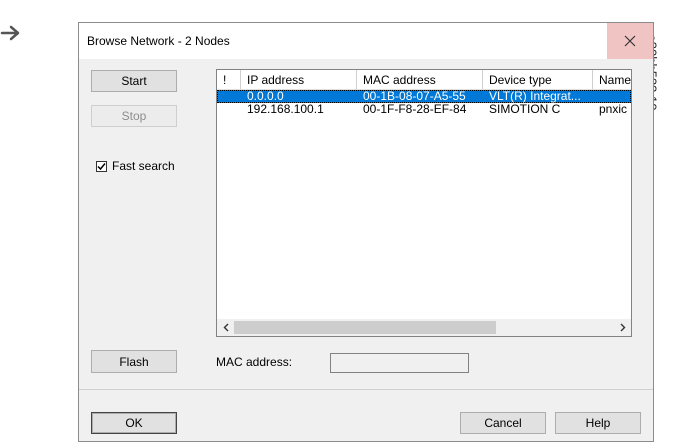 The image size is (685, 446). What do you see at coordinates (525, 109) in the screenshot?
I see `row-device-type: SIMOTION C` at bounding box center [525, 109].